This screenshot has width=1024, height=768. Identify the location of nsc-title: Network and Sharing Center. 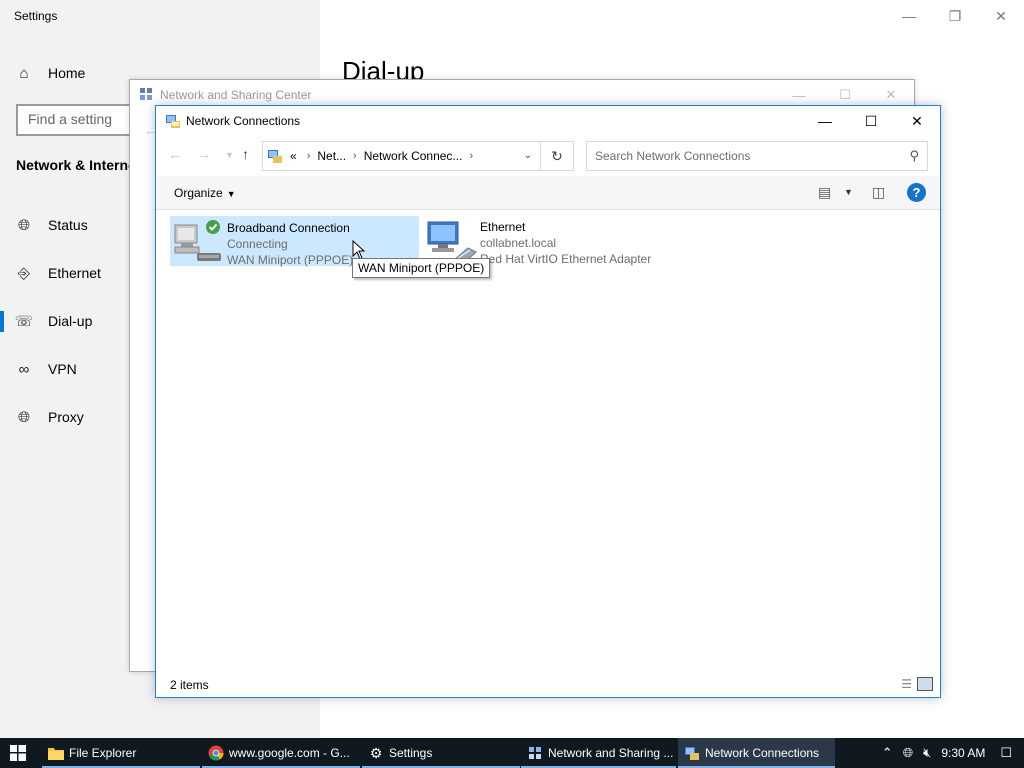
(236, 95).